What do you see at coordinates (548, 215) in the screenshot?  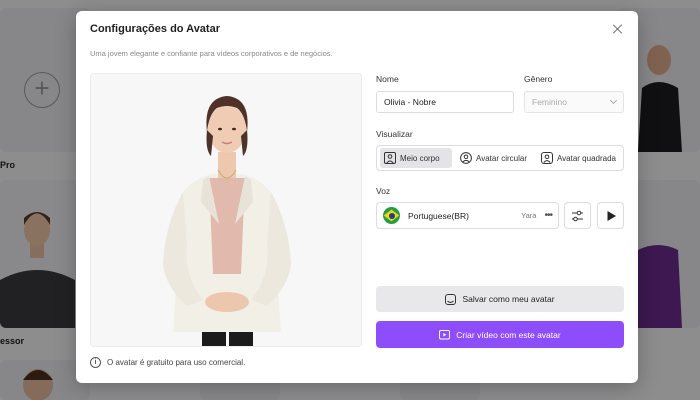 I see `more-options-icon: •••` at bounding box center [548, 215].